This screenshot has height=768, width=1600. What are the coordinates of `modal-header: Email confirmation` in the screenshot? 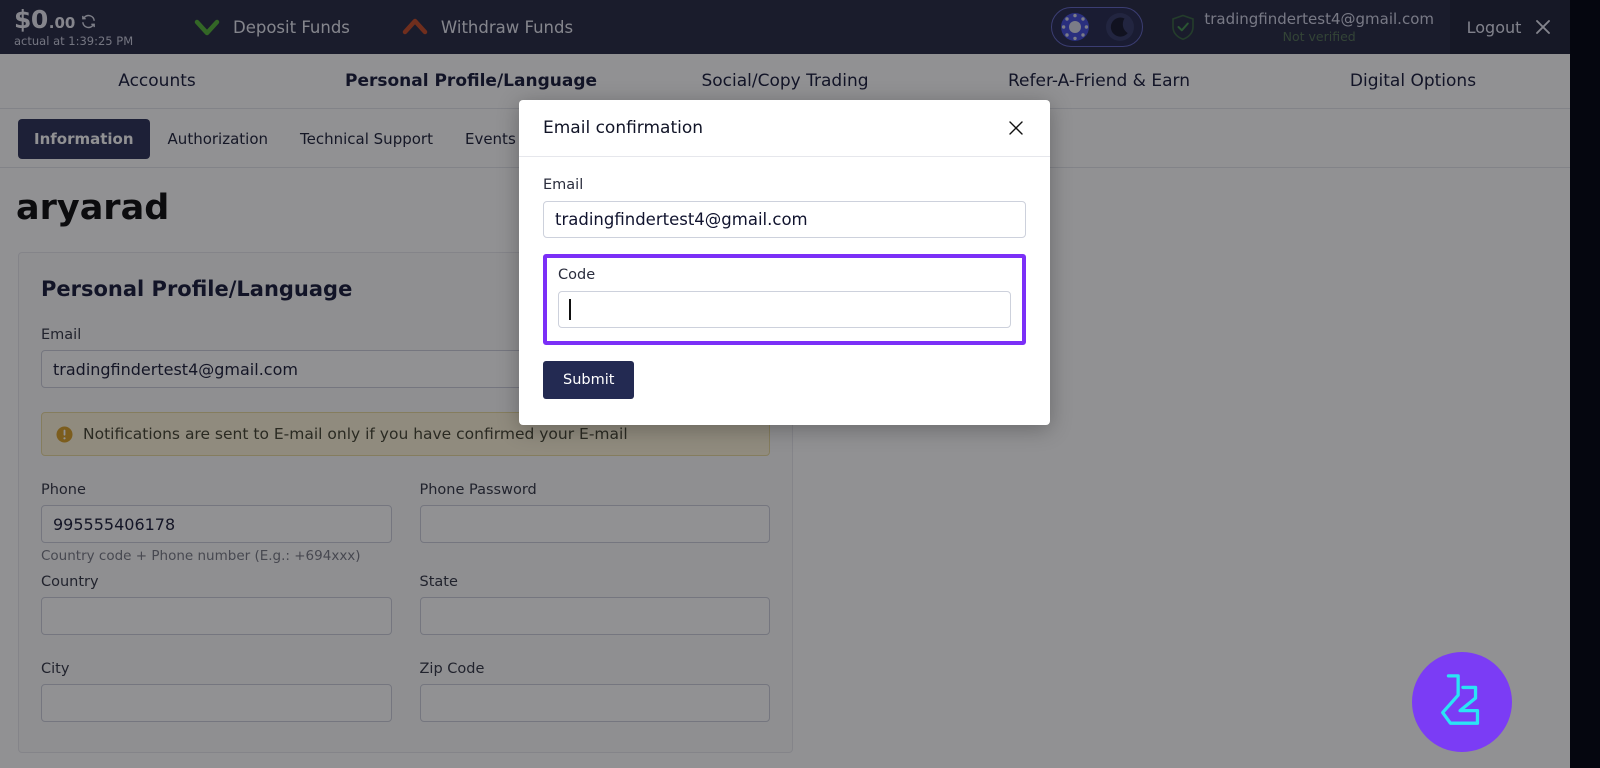 It's located at (784, 128).